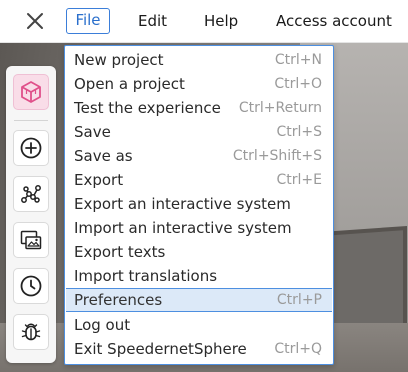  I want to click on toolbar-divider, so click(31, 120).